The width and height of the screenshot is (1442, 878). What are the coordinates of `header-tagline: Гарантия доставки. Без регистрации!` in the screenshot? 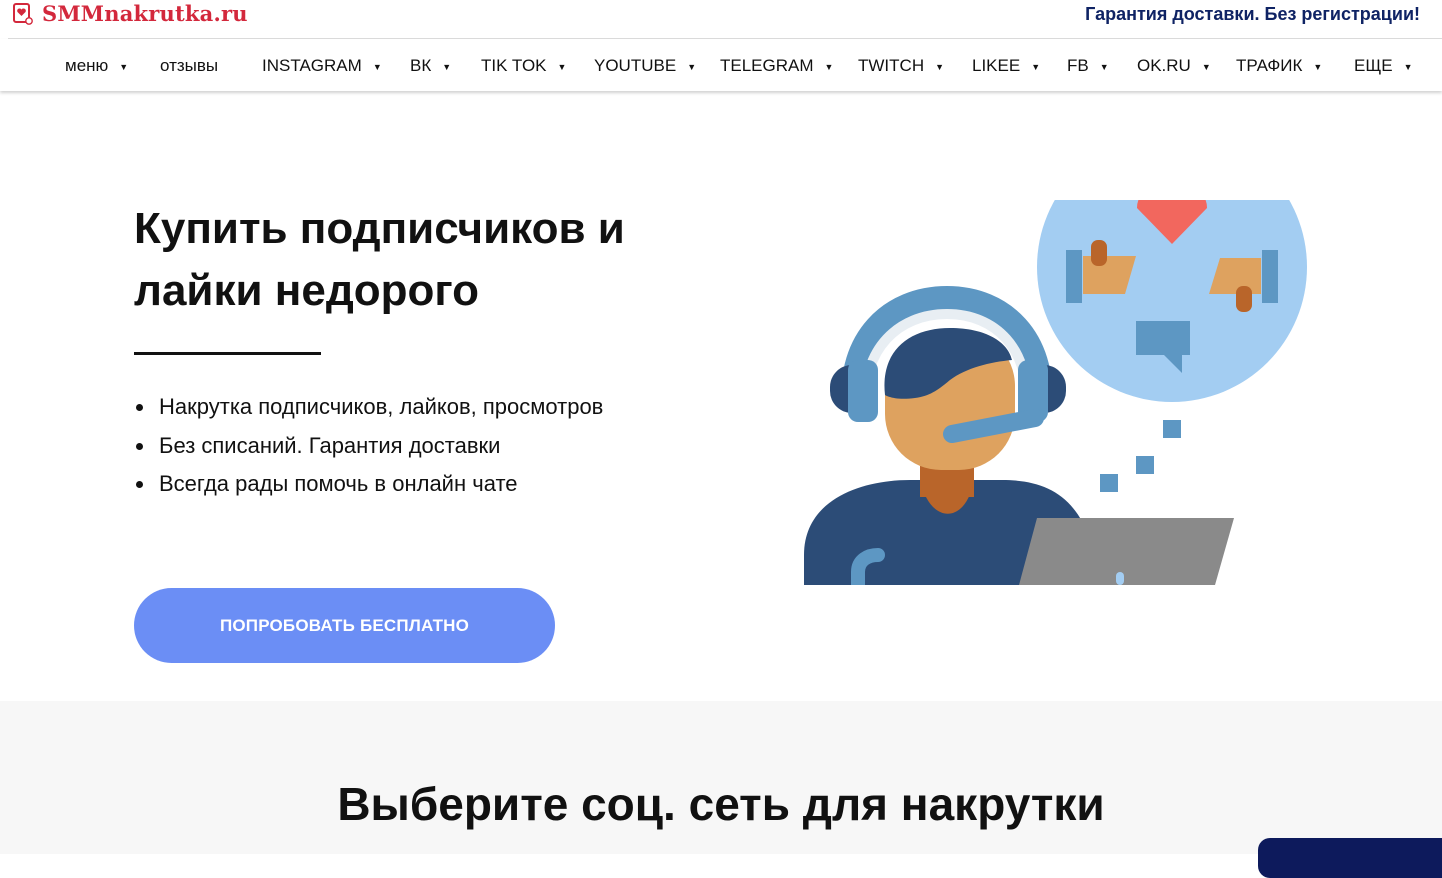 It's located at (1252, 14).